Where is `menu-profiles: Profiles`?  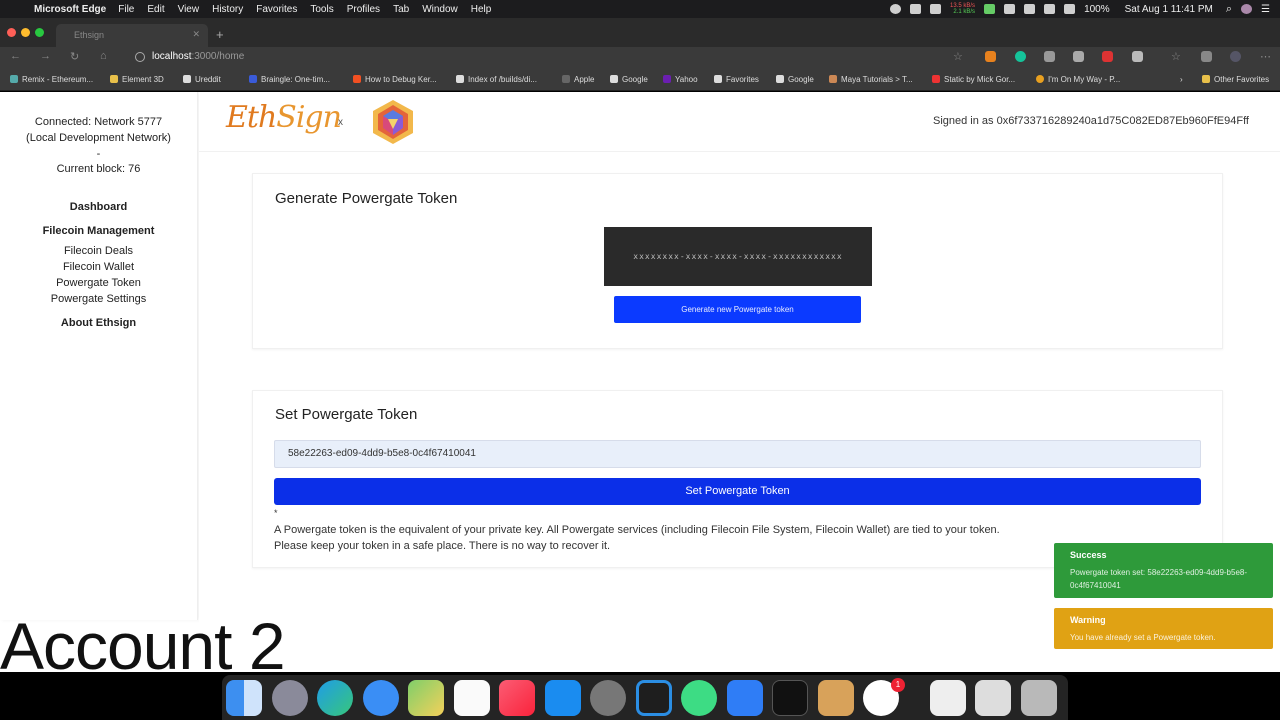 menu-profiles: Profiles is located at coordinates (363, 9).